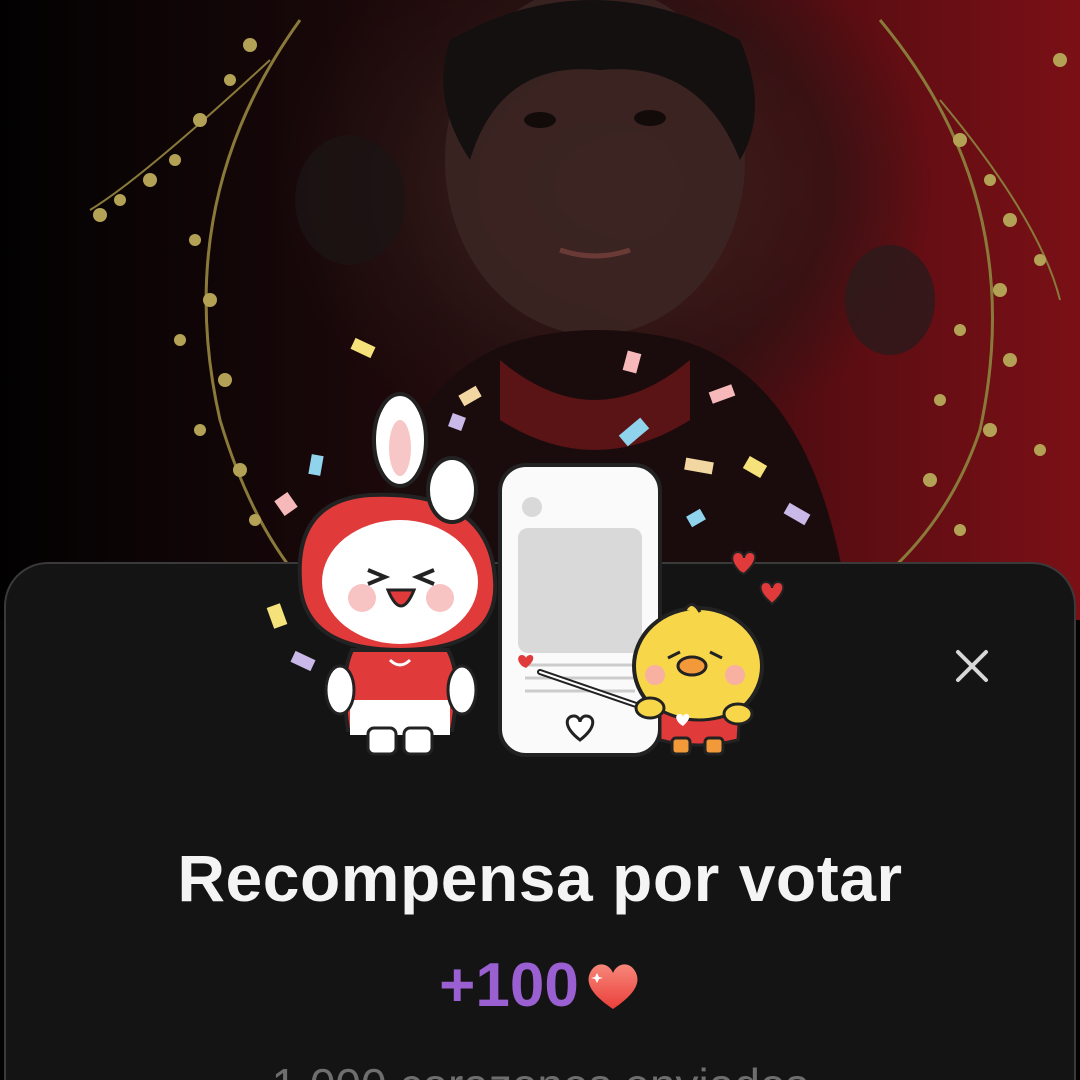 The height and width of the screenshot is (1080, 1080). I want to click on reward-amount-row: +100, so click(540, 985).